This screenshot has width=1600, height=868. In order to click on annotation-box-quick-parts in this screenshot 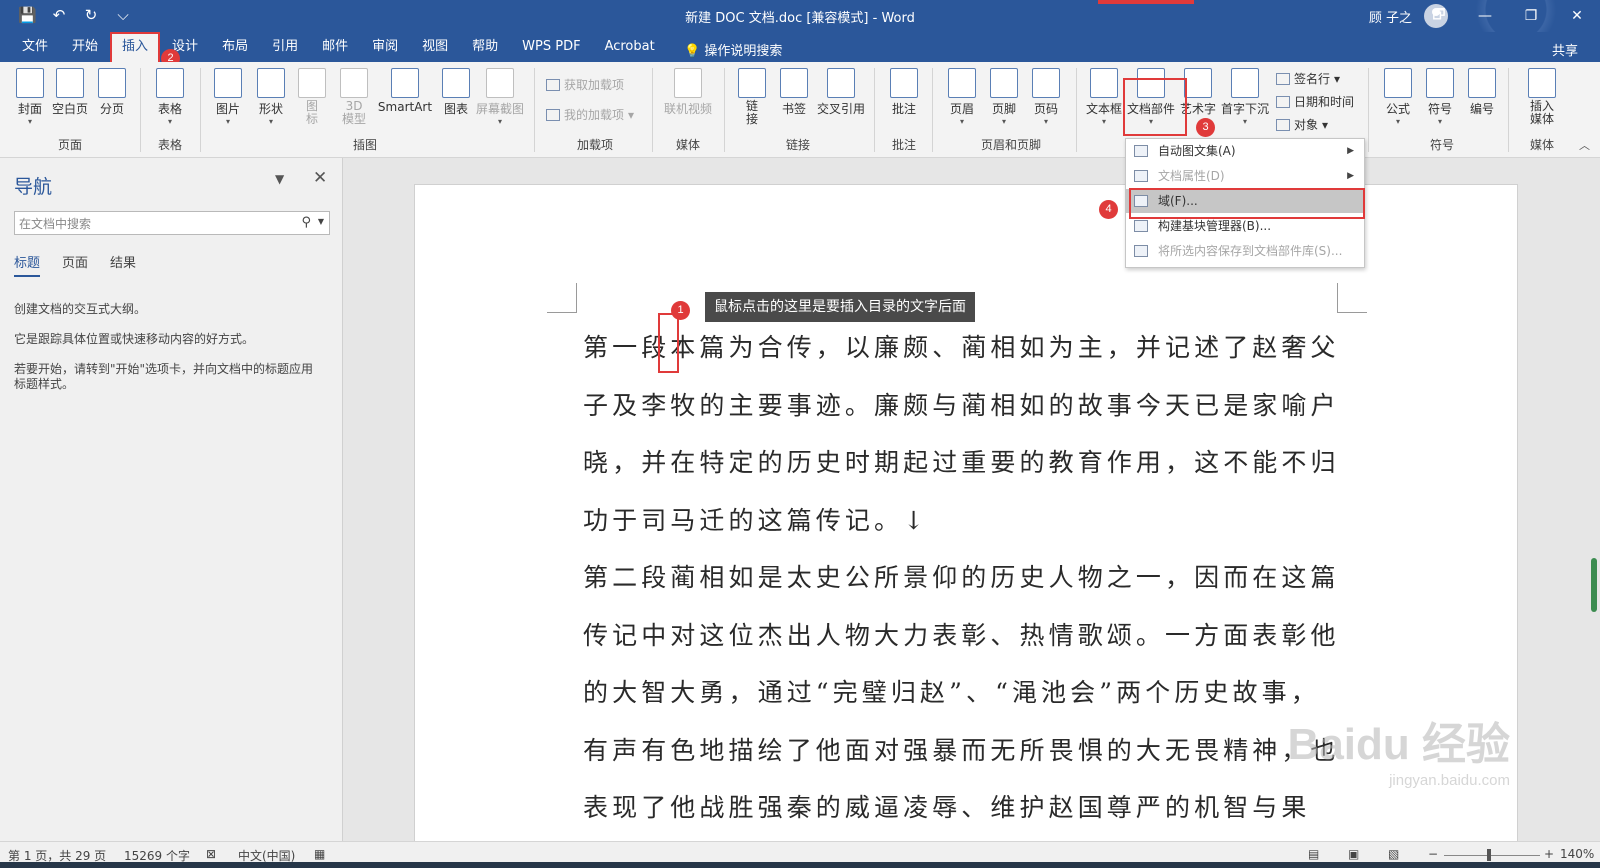, I will do `click(1155, 107)`.